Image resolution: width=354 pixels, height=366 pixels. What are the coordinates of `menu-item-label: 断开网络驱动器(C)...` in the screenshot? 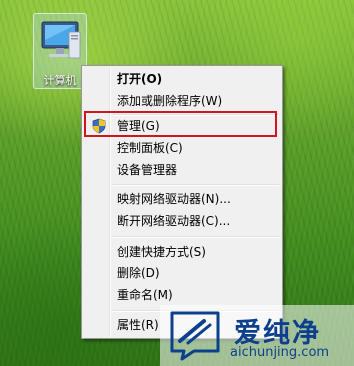 It's located at (174, 221).